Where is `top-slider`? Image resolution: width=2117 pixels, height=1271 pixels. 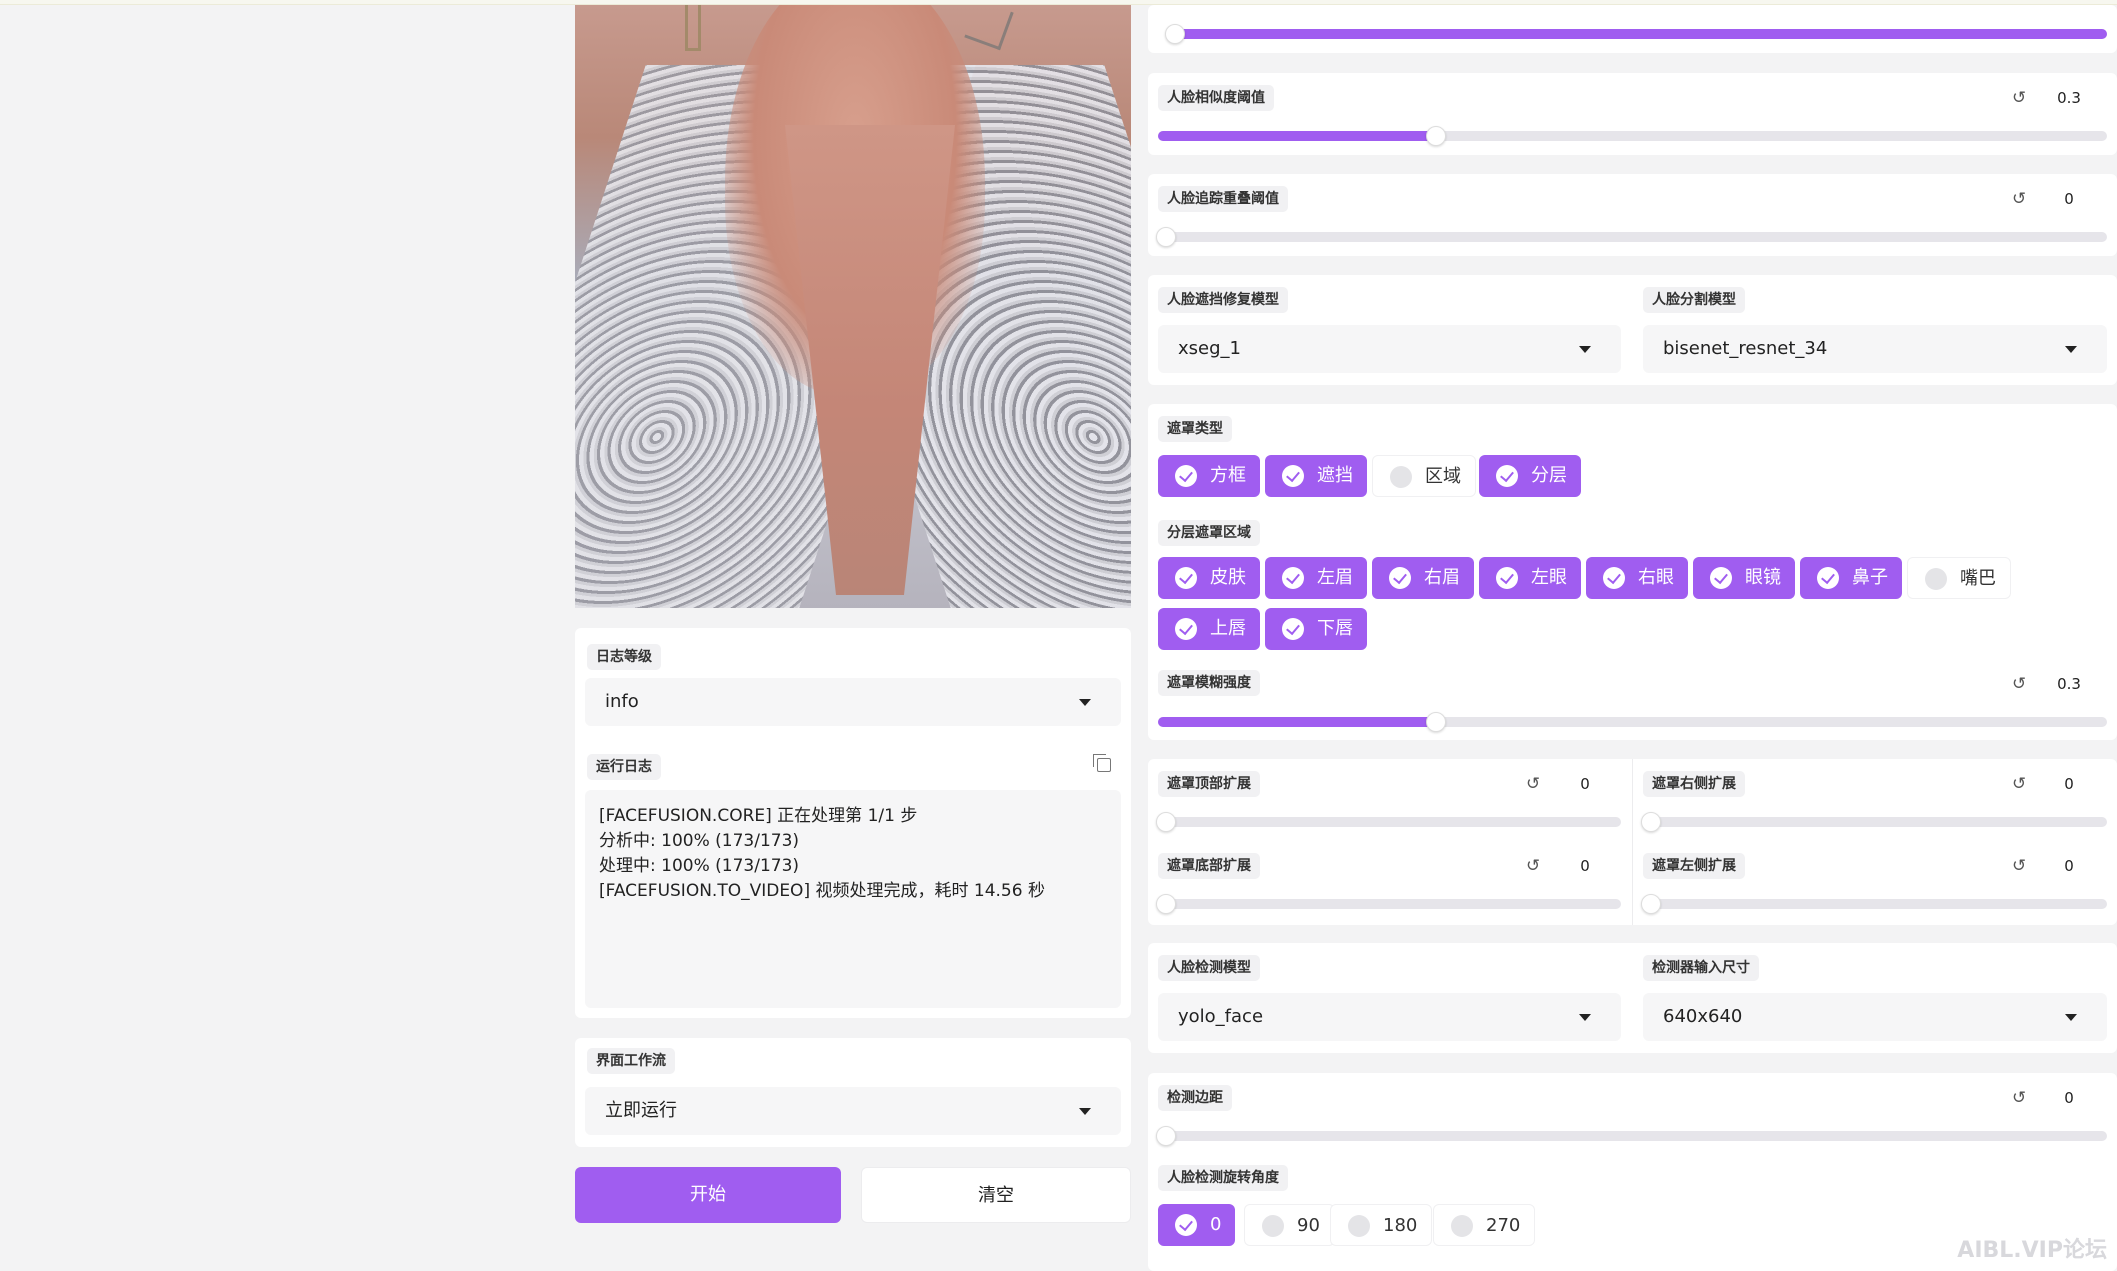 top-slider is located at coordinates (1636, 34).